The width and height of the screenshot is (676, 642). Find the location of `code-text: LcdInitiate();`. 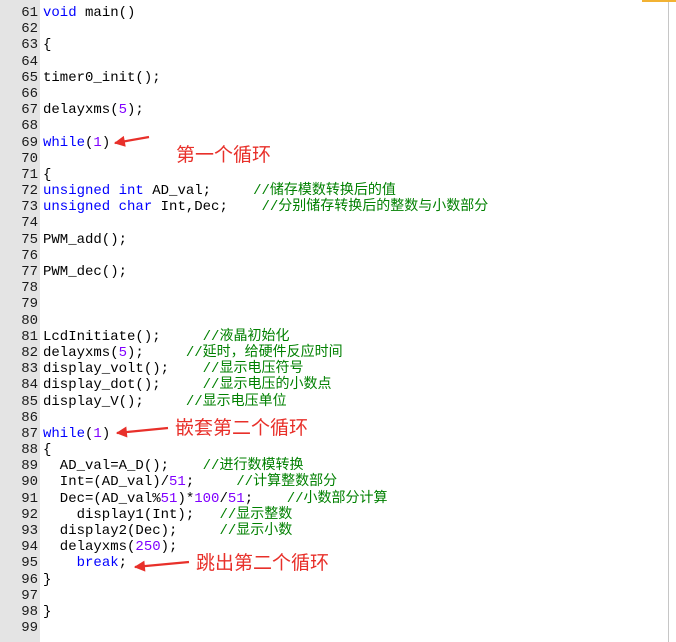

code-text: LcdInitiate(); is located at coordinates (123, 336).